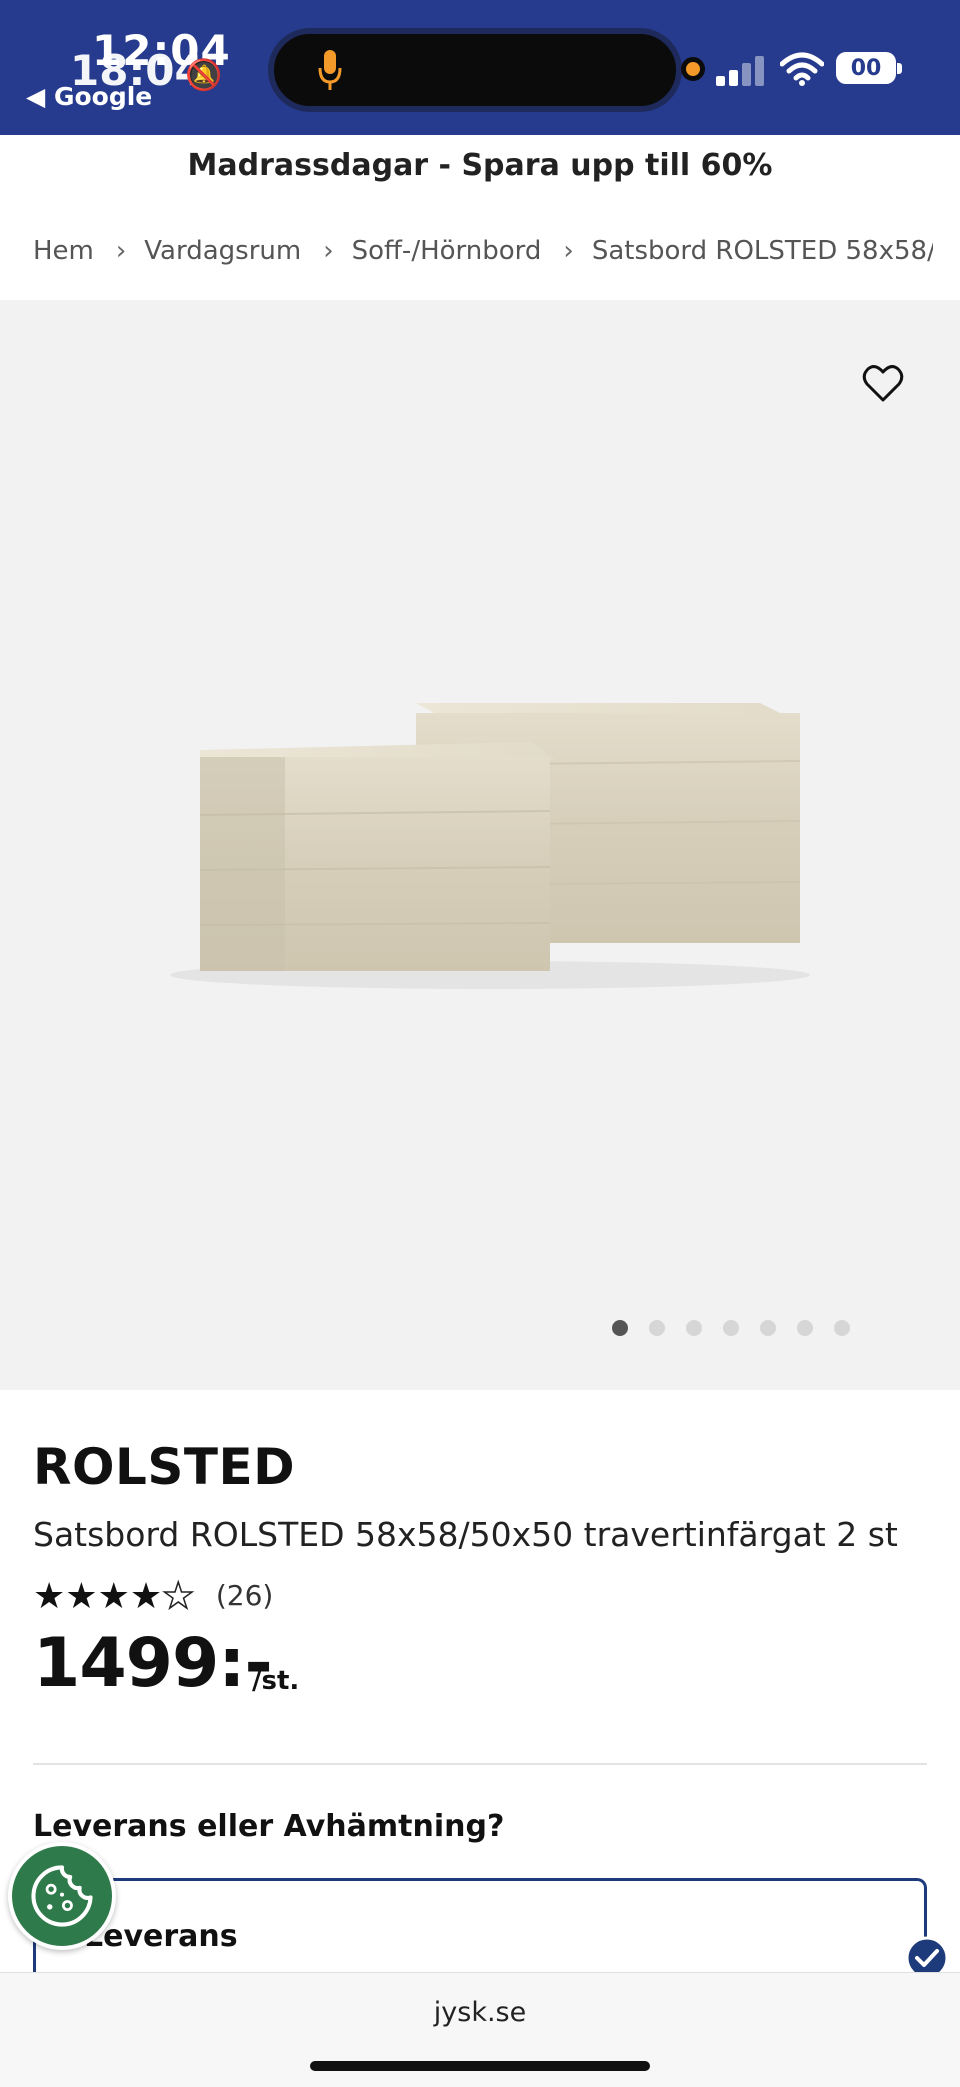  Describe the element at coordinates (222, 251) in the screenshot. I see `breadcrumb-vardagsrum: Vardagsrum` at that location.